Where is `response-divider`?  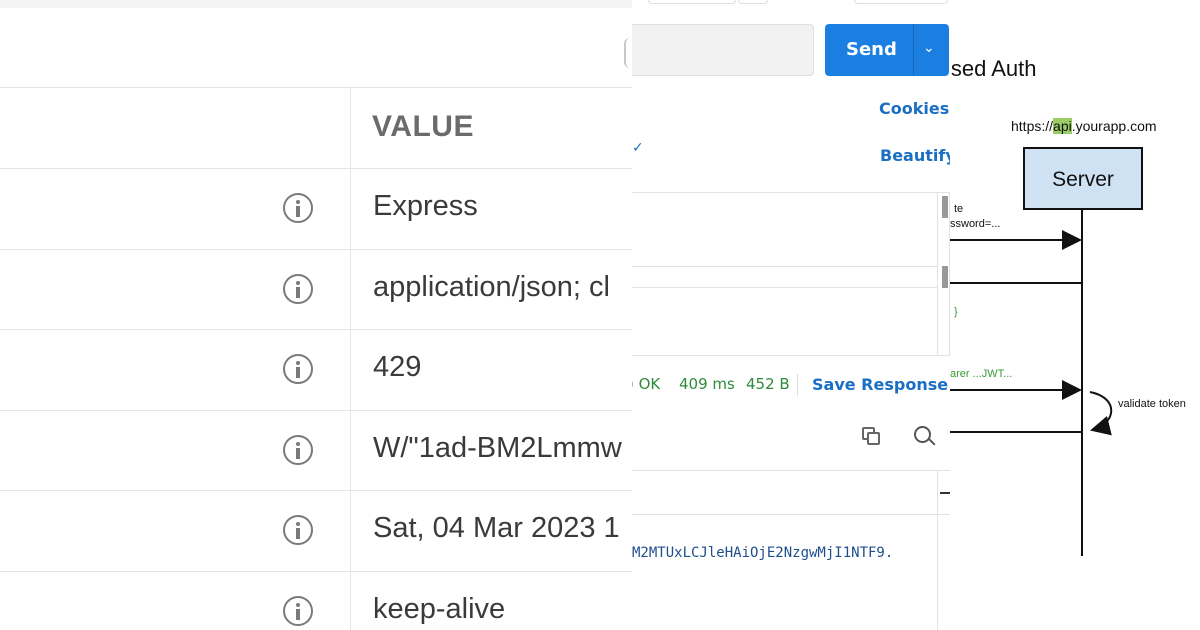 response-divider is located at coordinates (791, 514).